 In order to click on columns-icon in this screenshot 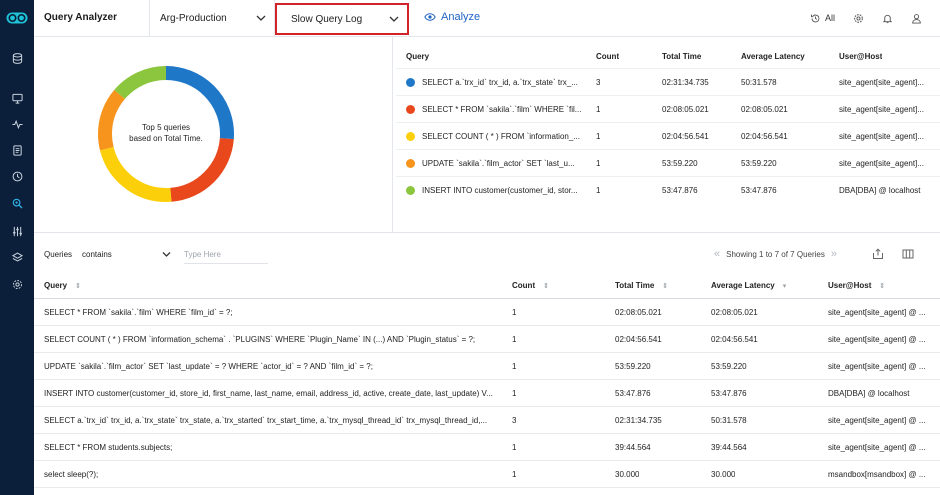, I will do `click(908, 254)`.